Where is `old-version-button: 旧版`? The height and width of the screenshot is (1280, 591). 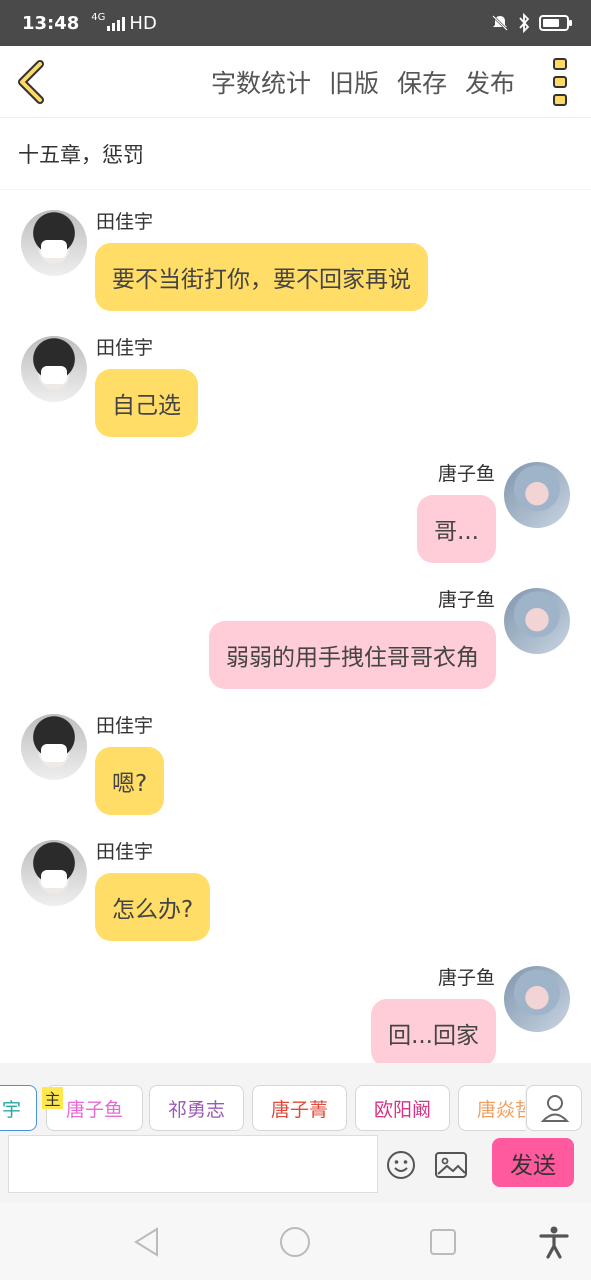 old-version-button: 旧版 is located at coordinates (354, 82).